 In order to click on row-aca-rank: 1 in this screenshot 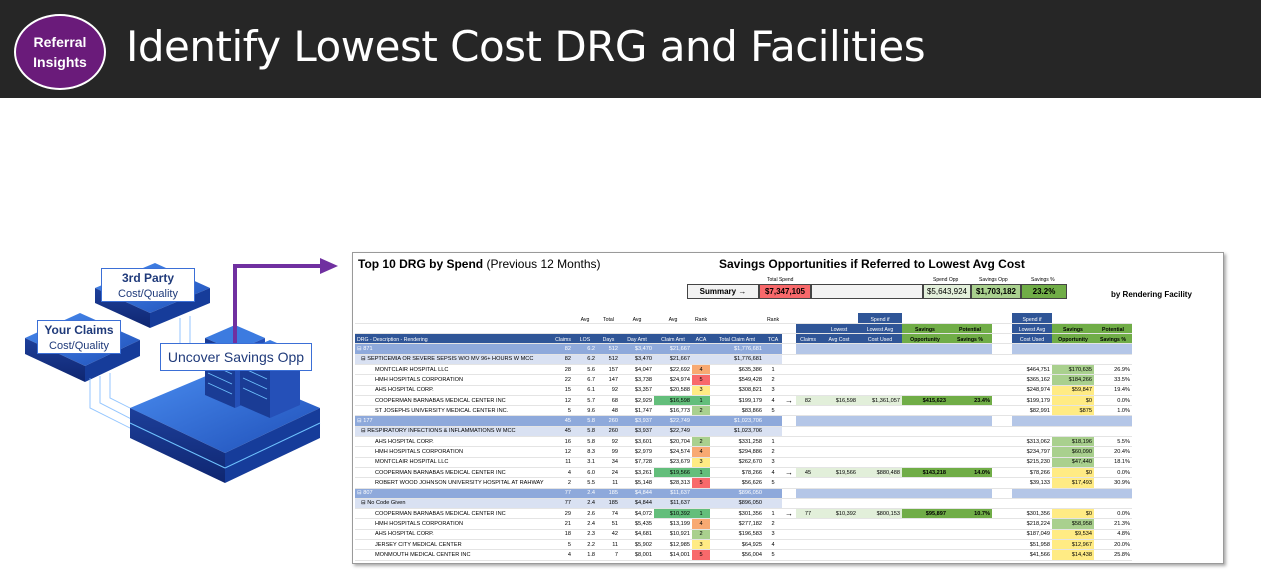, I will do `click(701, 401)`.